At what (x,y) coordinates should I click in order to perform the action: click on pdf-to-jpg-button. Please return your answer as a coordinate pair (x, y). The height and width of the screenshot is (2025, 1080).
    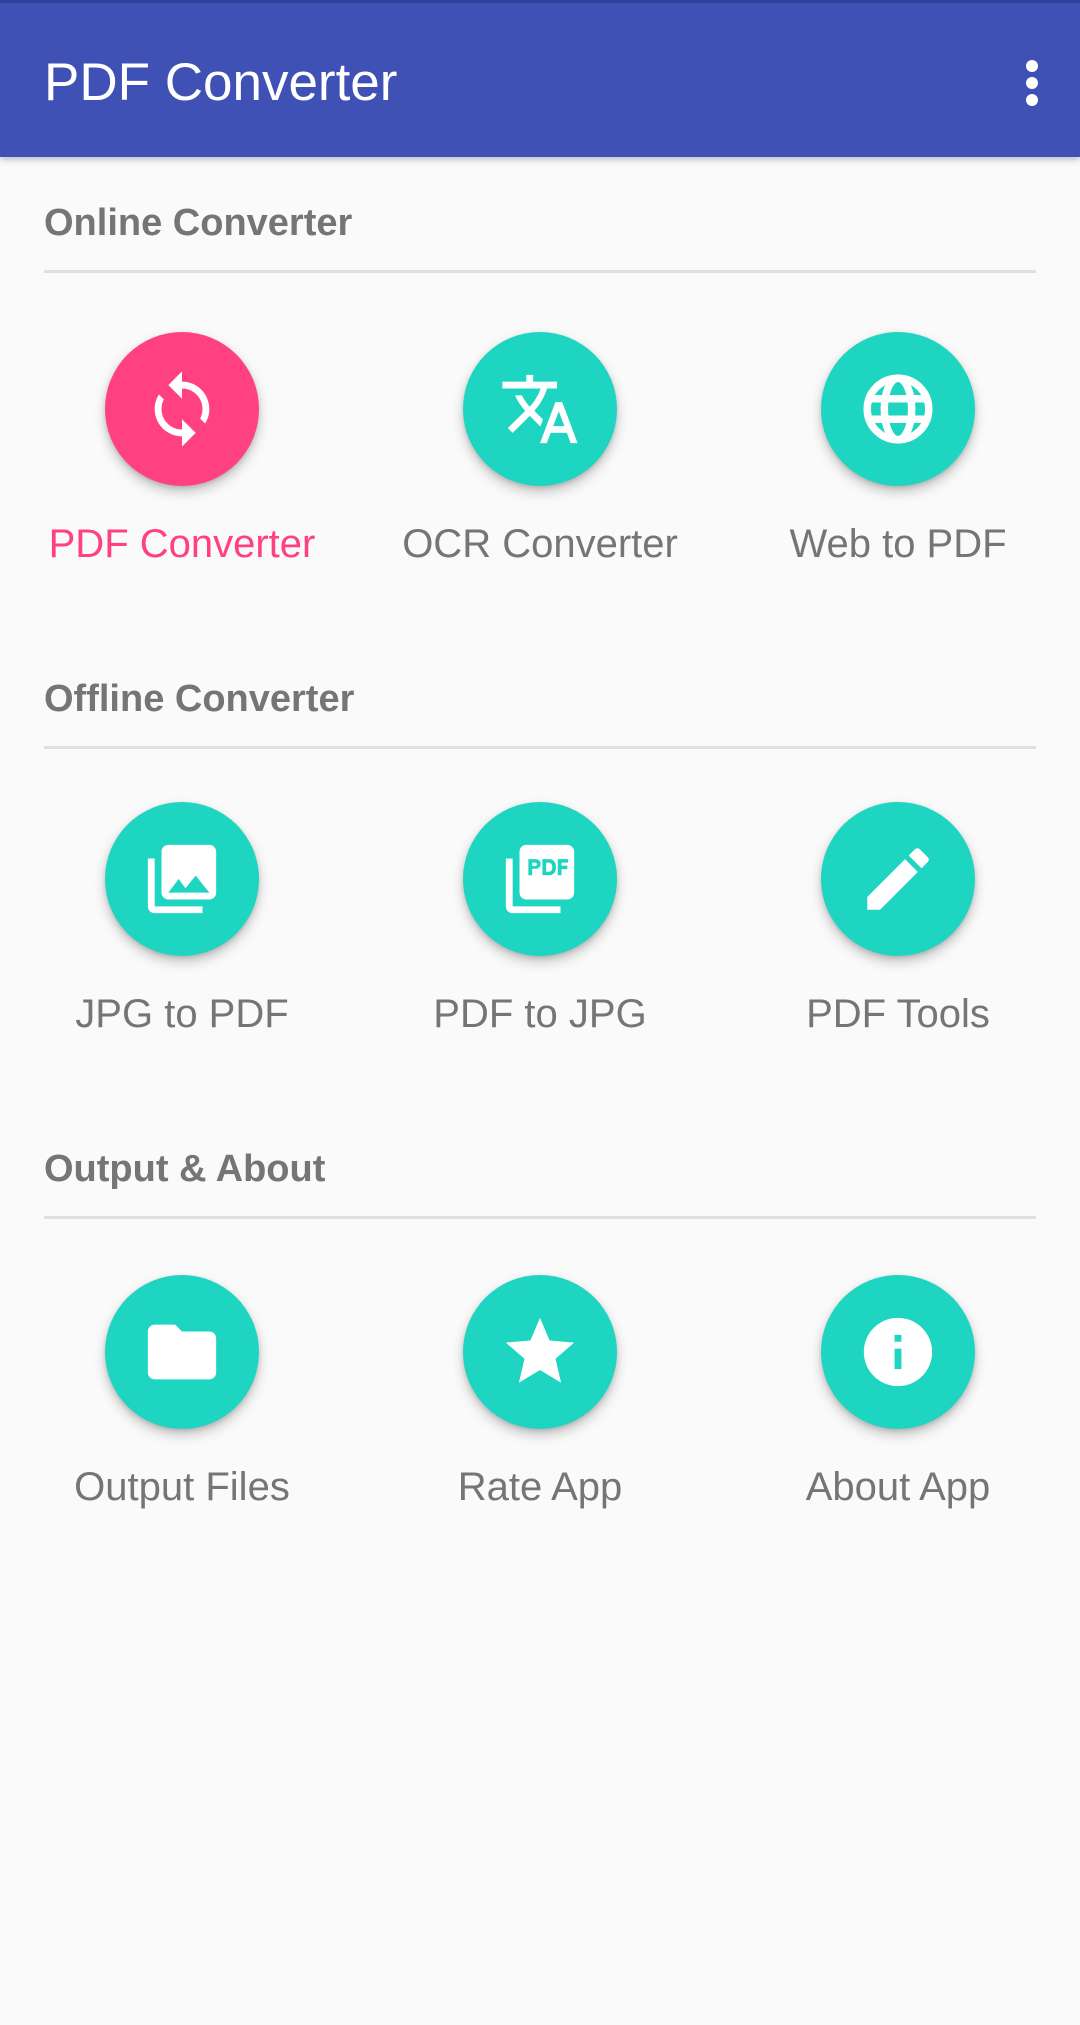
    Looking at the image, I should click on (540, 879).